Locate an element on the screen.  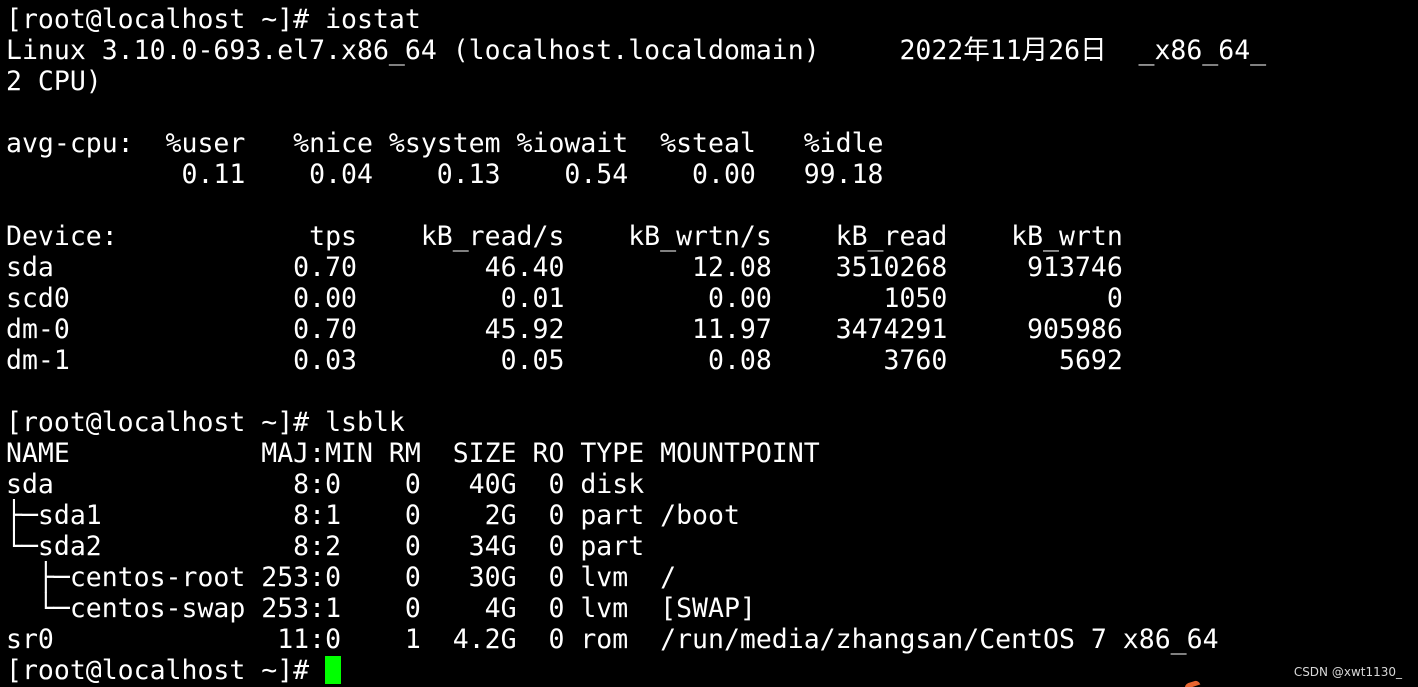
device-row-scd0: scd0 0.00 0.01 0.00 1050 0 is located at coordinates (564, 298).